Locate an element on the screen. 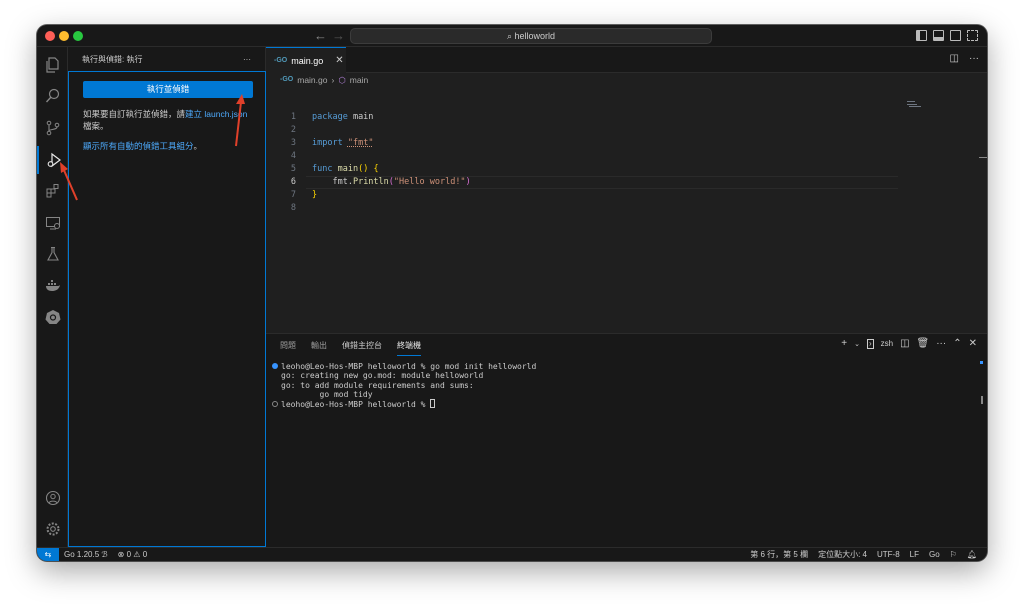 Image resolution: width=1024 pixels, height=610 pixels. explorer-icon is located at coordinates (52, 65).